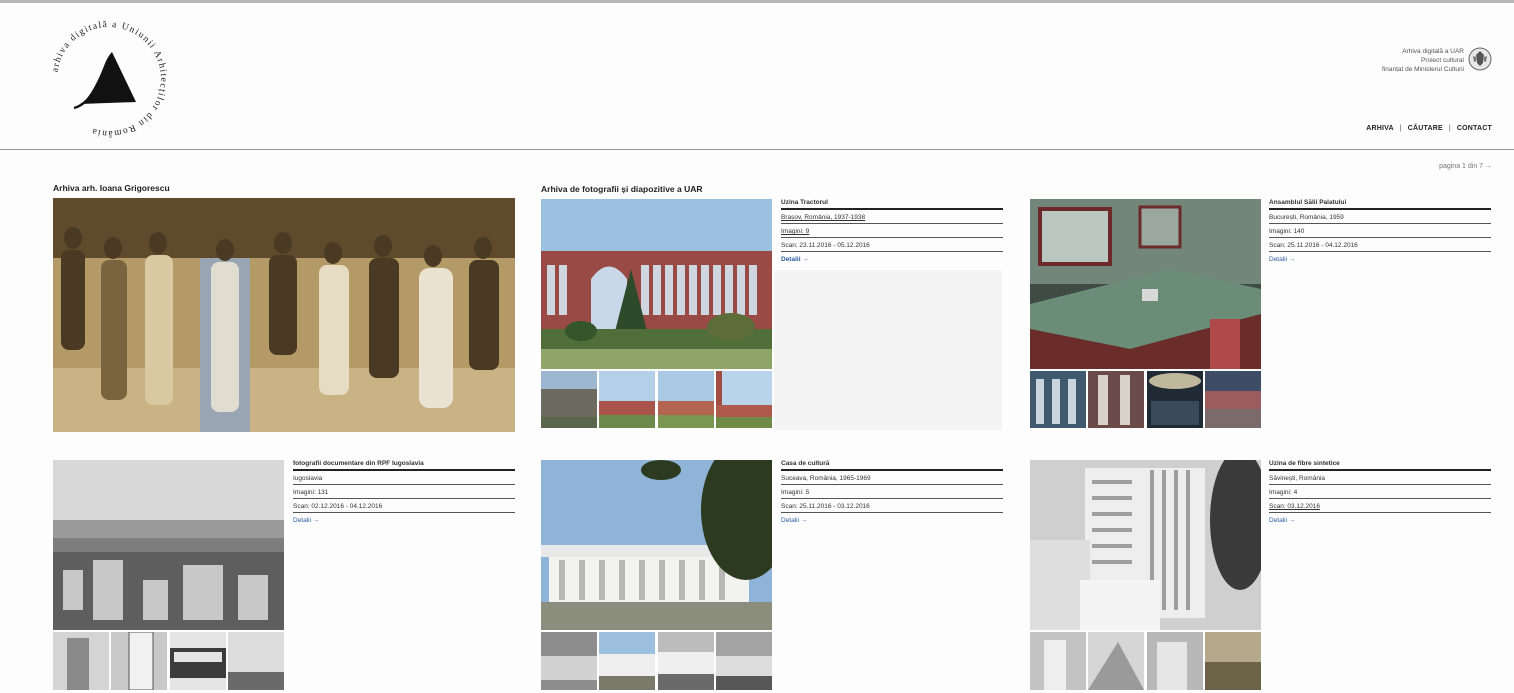 This screenshot has width=1514, height=693. What do you see at coordinates (168, 545) in the screenshot?
I see `iugoslavia-main-photo` at bounding box center [168, 545].